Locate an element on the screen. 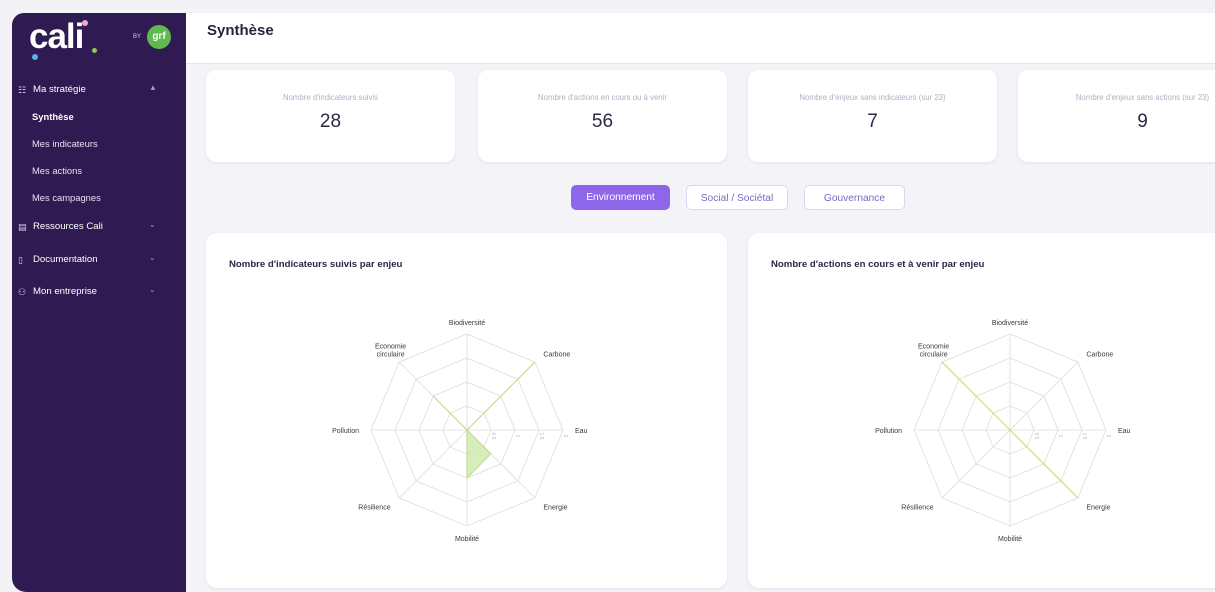 Image resolution: width=1215 pixels, height=592 pixels. kpi-label: Nombre d'enjeux sans actions (sur 23) is located at coordinates (1142, 97).